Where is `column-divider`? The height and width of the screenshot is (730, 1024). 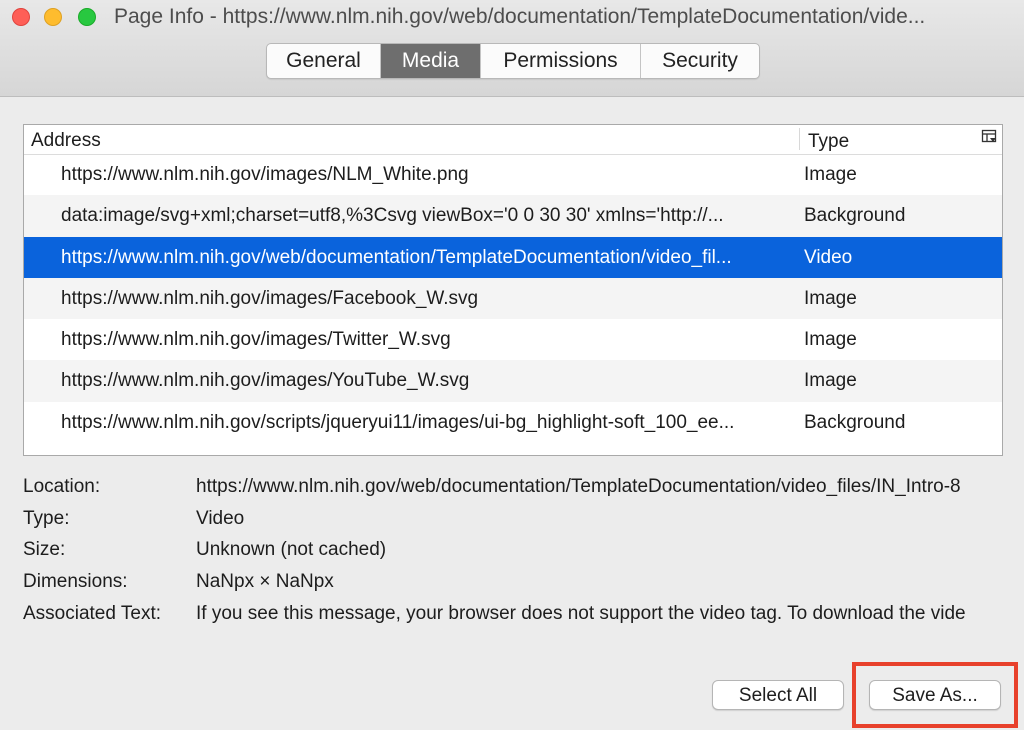
column-divider is located at coordinates (799, 139).